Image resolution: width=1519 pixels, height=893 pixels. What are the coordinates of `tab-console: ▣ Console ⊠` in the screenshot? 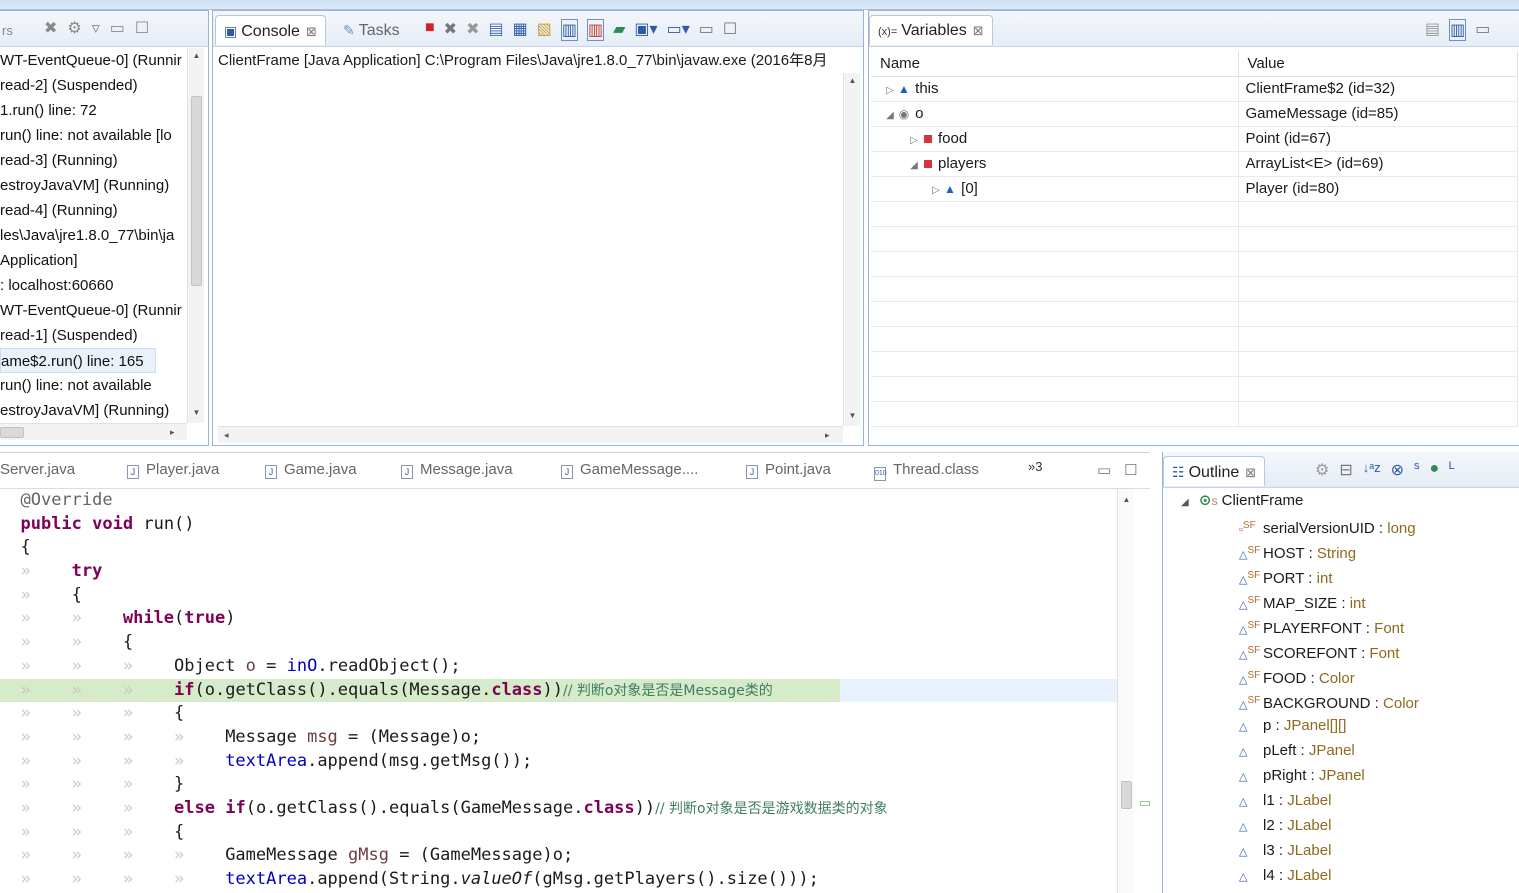 It's located at (270, 30).